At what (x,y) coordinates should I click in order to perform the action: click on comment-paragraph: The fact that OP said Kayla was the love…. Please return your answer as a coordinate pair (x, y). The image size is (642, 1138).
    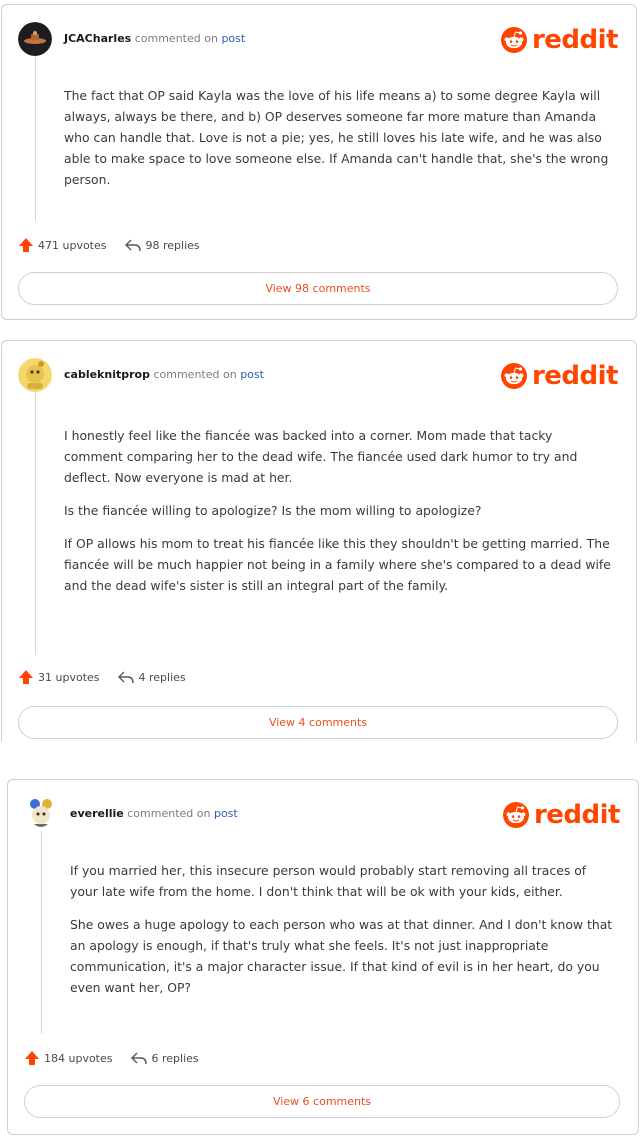
    Looking at the image, I should click on (336, 137).